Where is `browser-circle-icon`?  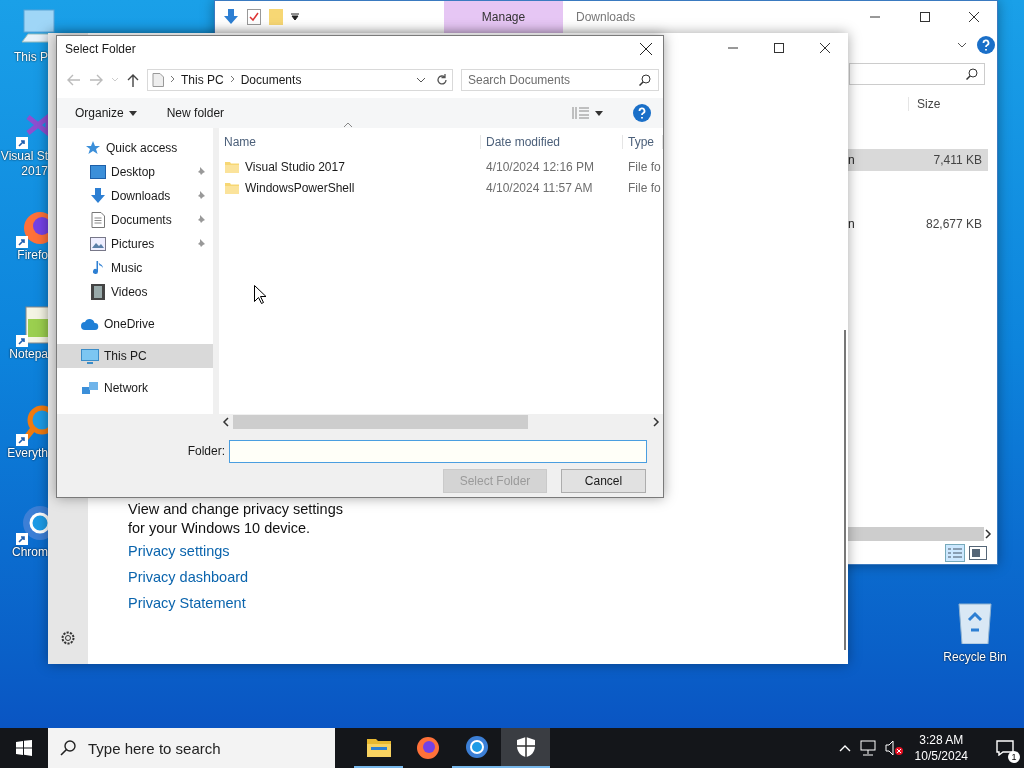 browser-circle-icon is located at coordinates (476, 747).